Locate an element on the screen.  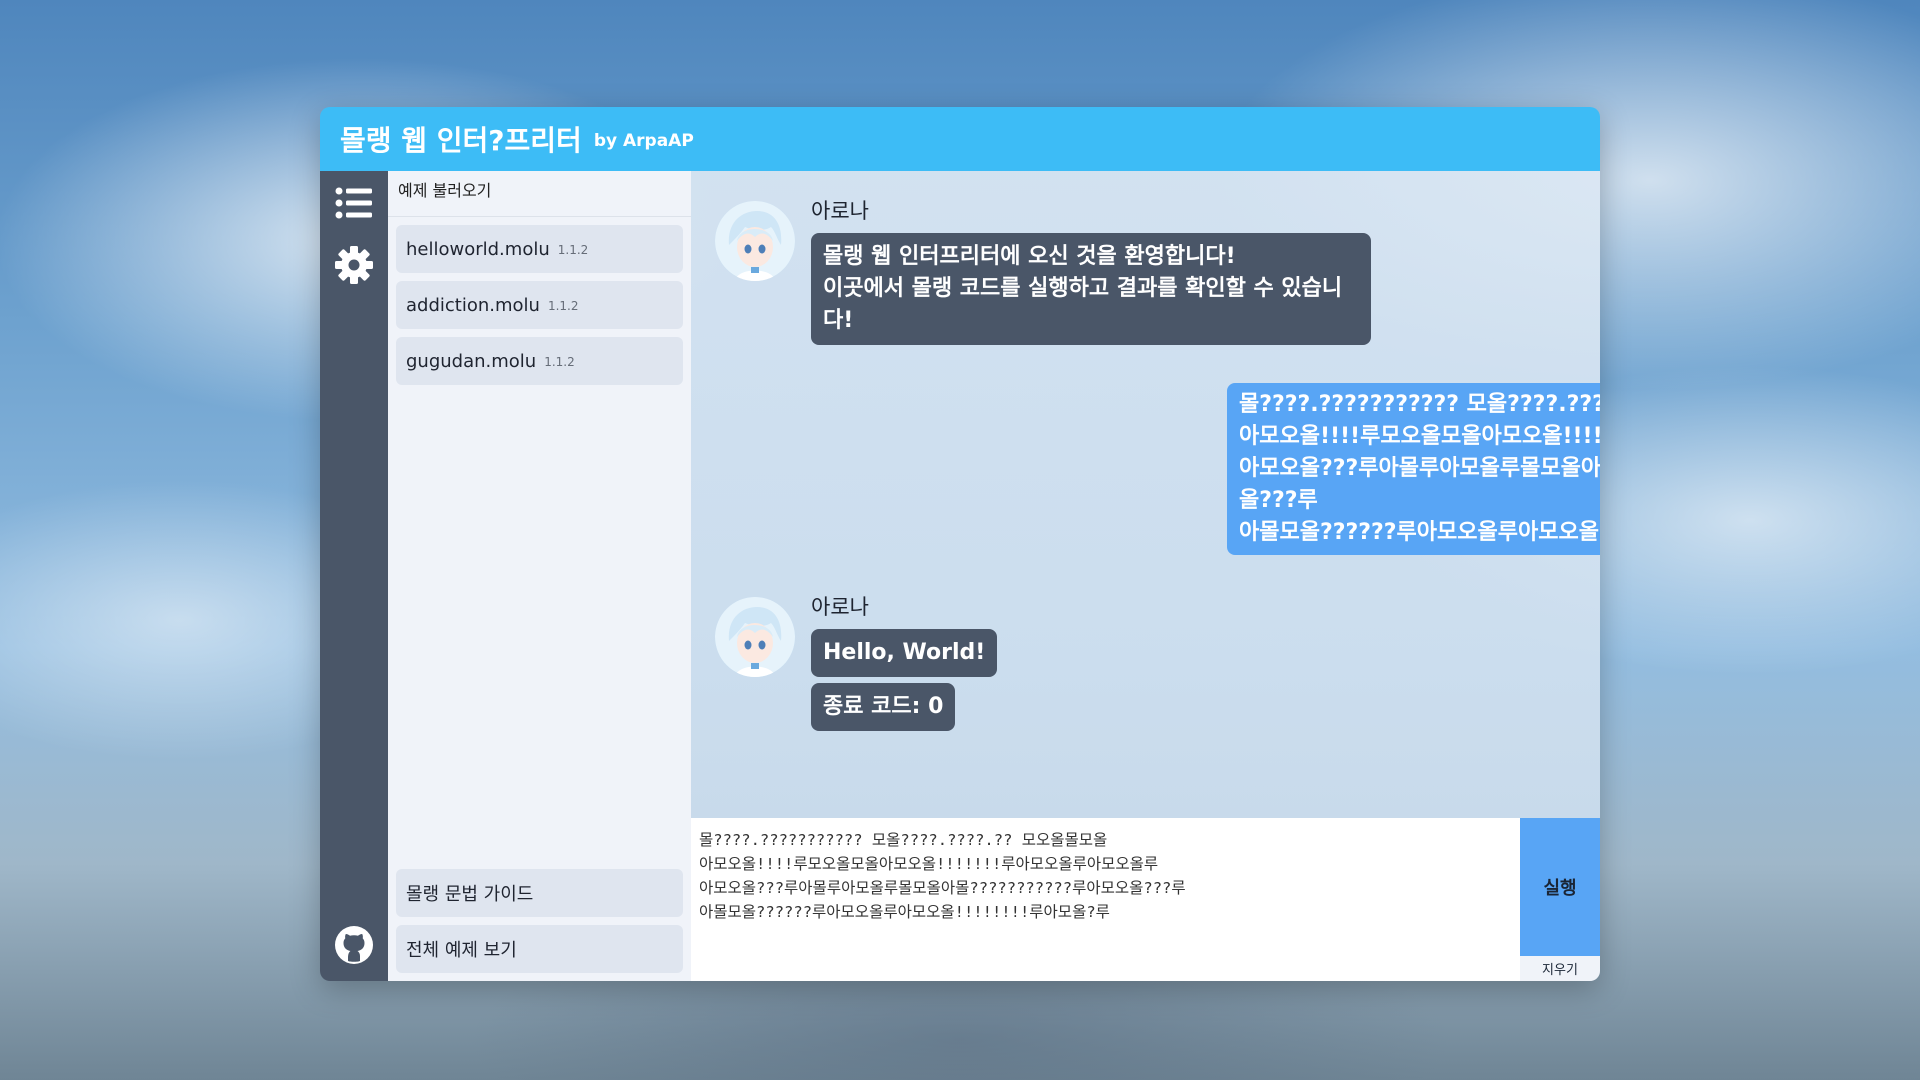
exit-code-message: 종료 코드: 0 is located at coordinates (883, 707).